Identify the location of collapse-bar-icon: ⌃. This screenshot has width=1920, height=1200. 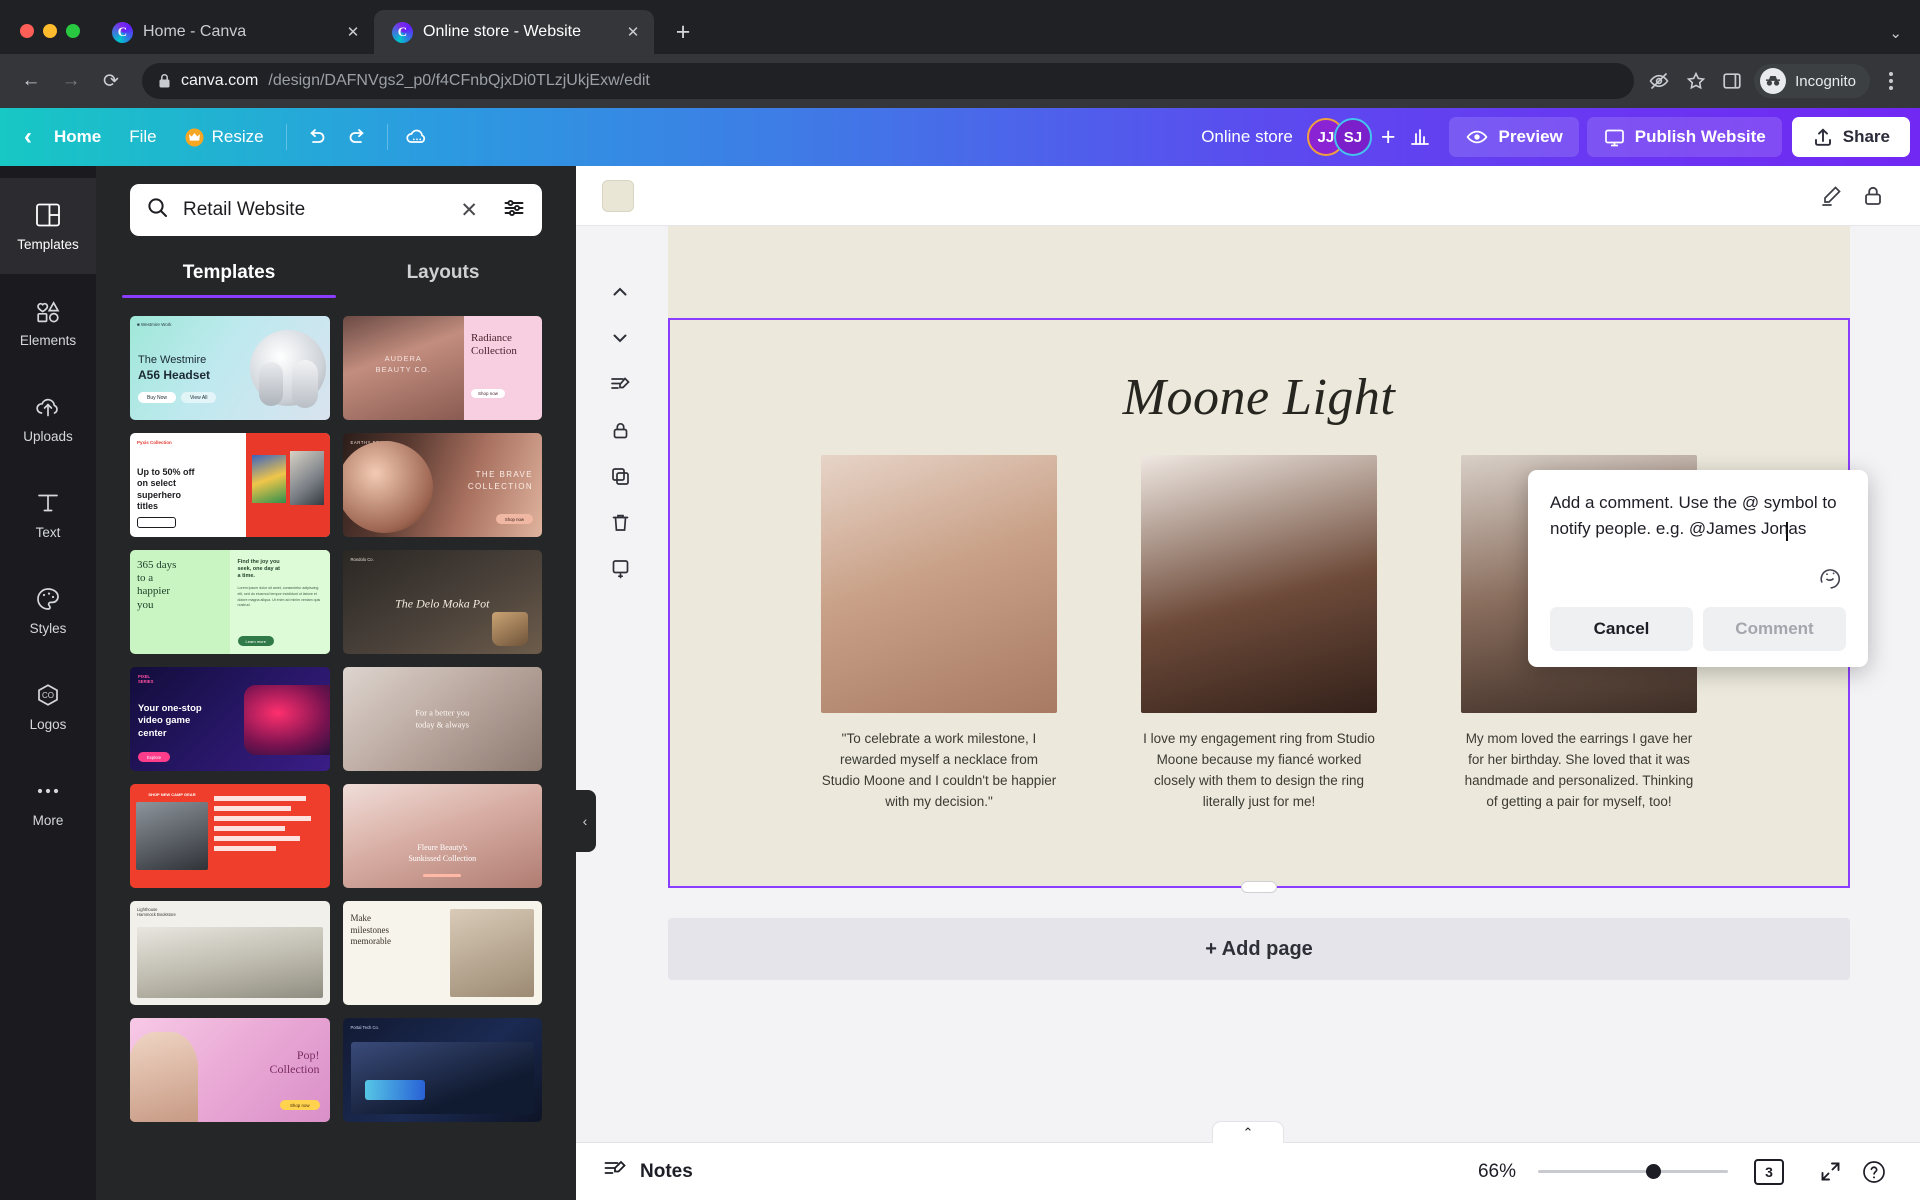
(1248, 1132).